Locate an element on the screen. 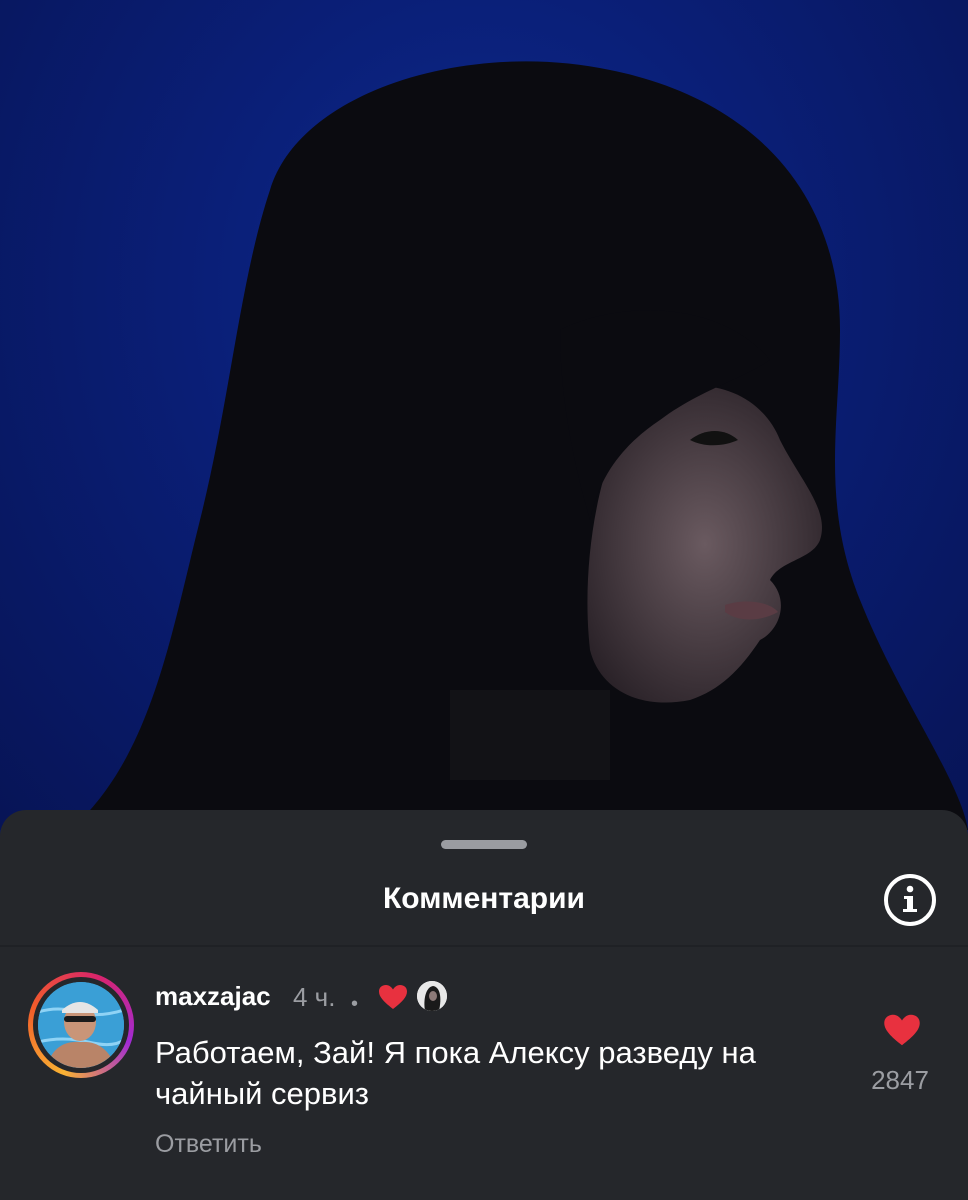 Image resolution: width=968 pixels, height=1200 pixels. heart-icon is located at coordinates (902, 1030).